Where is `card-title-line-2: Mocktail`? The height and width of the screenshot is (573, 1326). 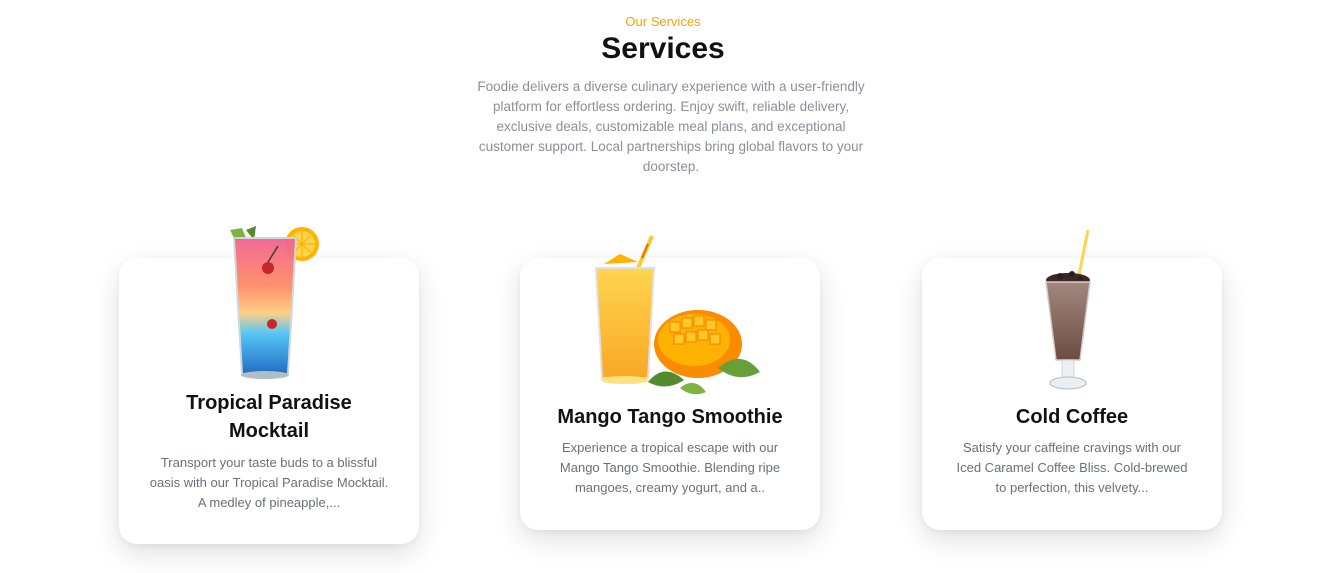
card-title-line-2: Mocktail is located at coordinates (269, 431).